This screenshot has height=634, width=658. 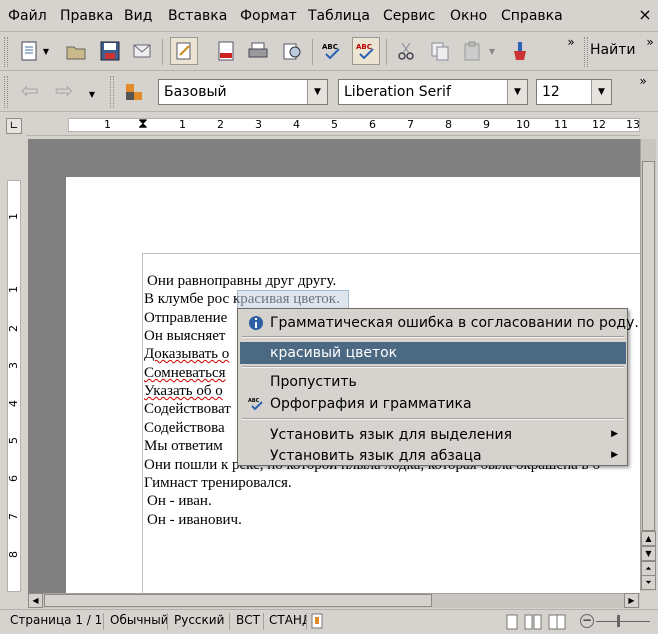 What do you see at coordinates (533, 622) in the screenshot?
I see `multi-page-view-icon` at bounding box center [533, 622].